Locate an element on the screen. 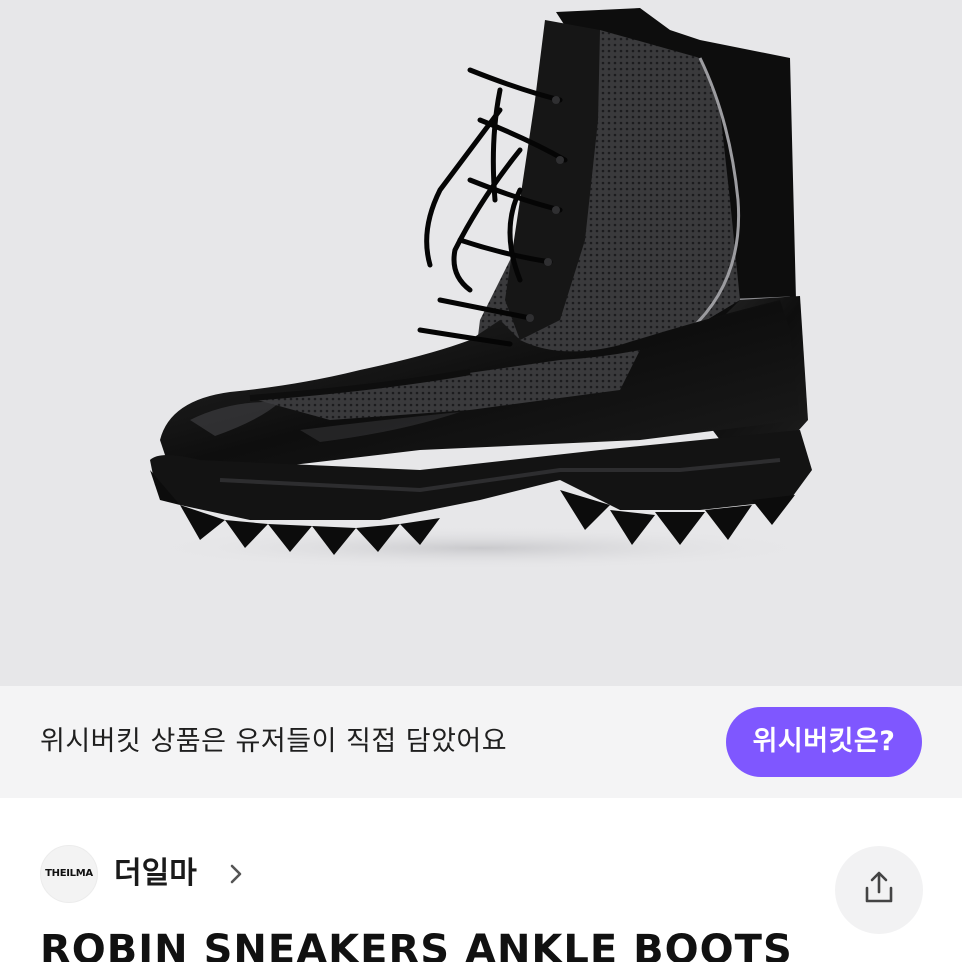 Image resolution: width=962 pixels, height=962 pixels. seller-name-link: 더일마 is located at coordinates (155, 874).